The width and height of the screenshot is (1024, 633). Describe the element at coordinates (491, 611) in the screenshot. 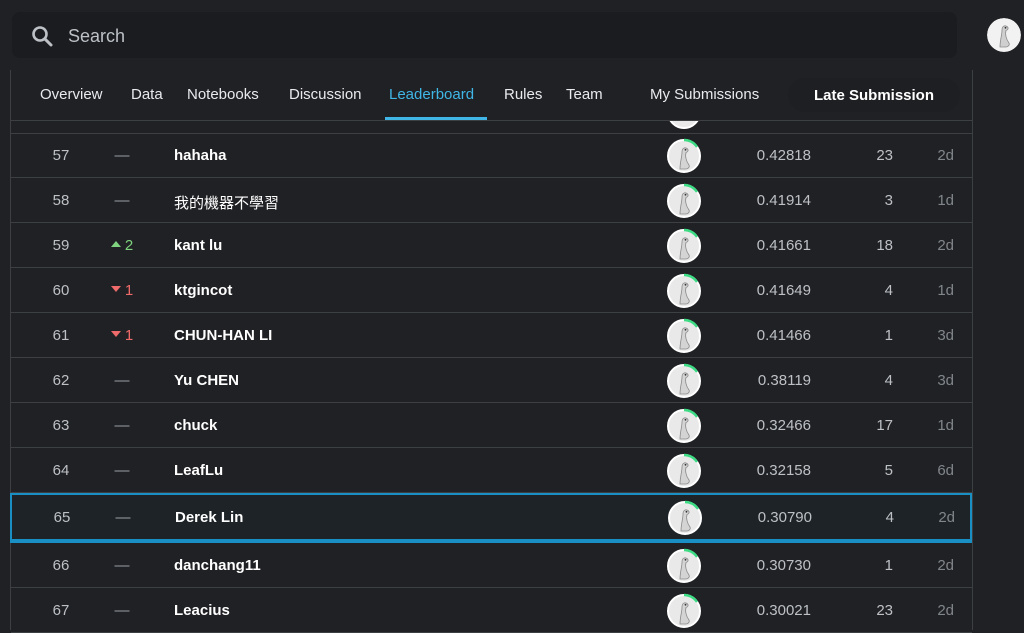

I see `table-row: 67 — Leacius 0.30021 23 2d` at that location.